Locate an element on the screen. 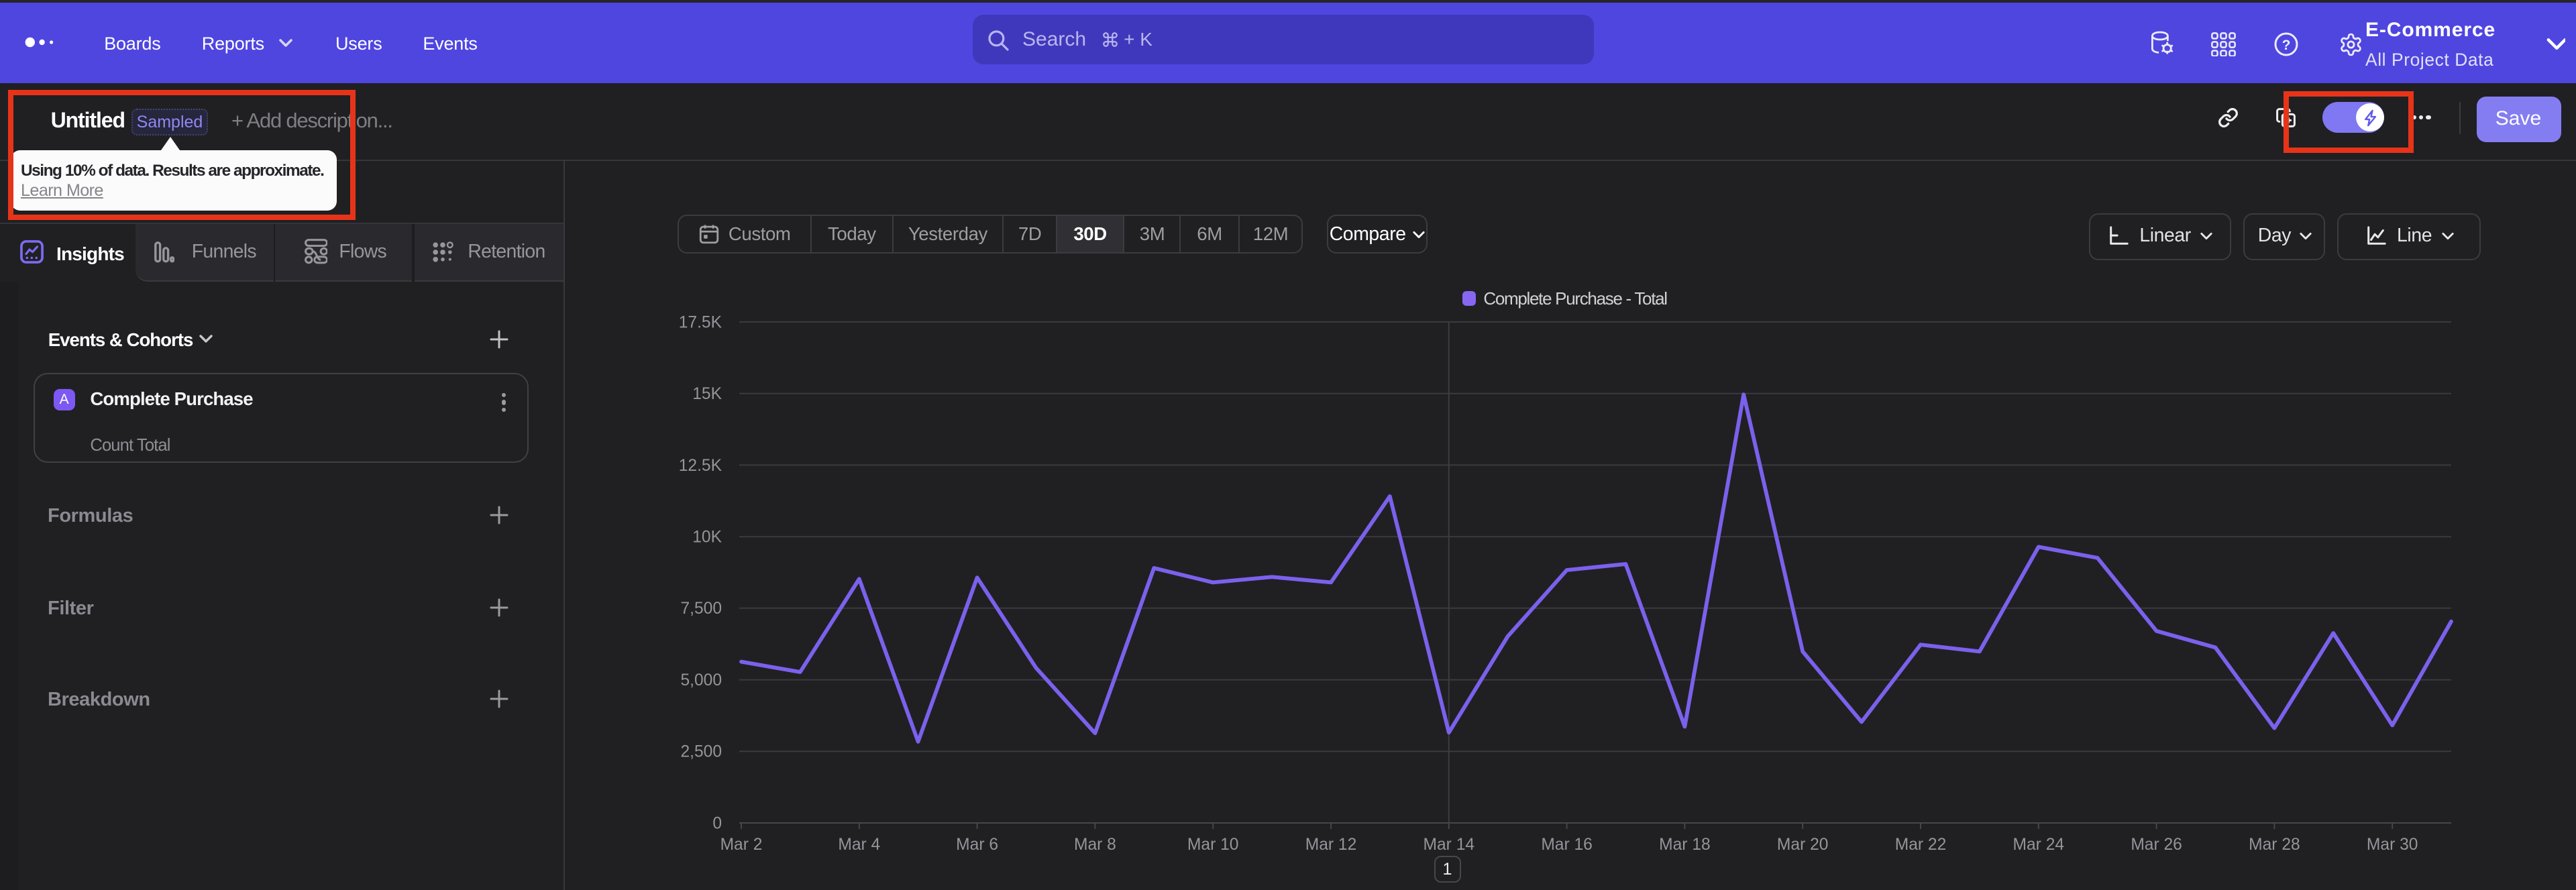 This screenshot has width=2576, height=890. svg-text: Mar 30 is located at coordinates (2392, 845).